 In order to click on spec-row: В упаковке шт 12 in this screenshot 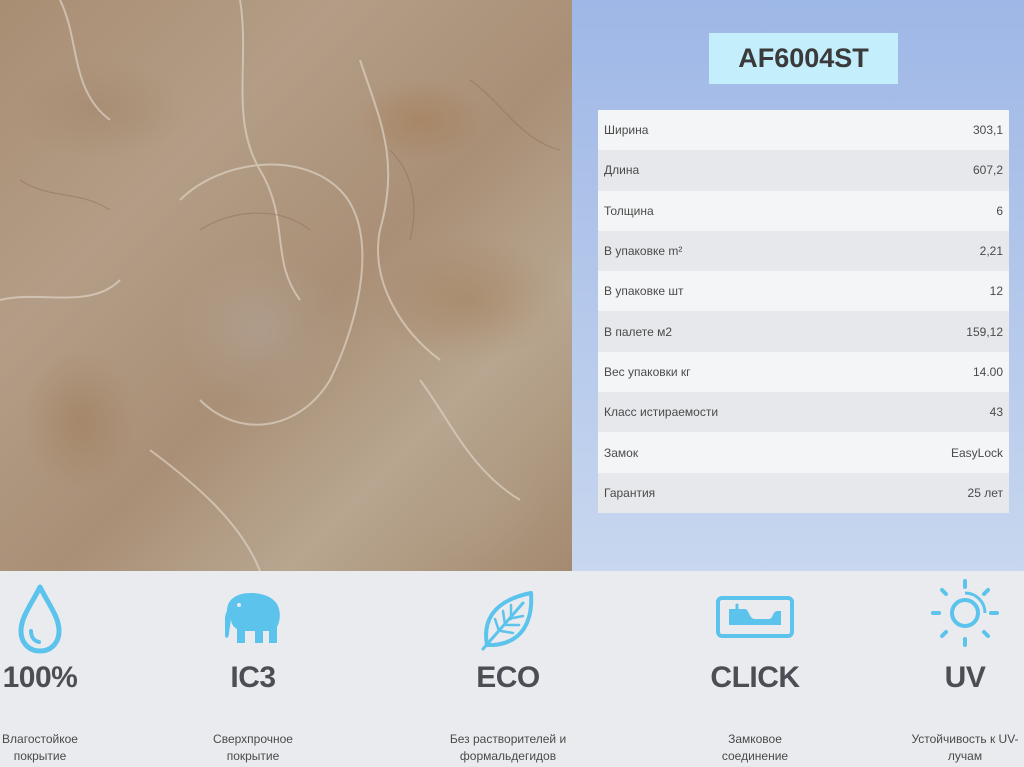, I will do `click(803, 291)`.